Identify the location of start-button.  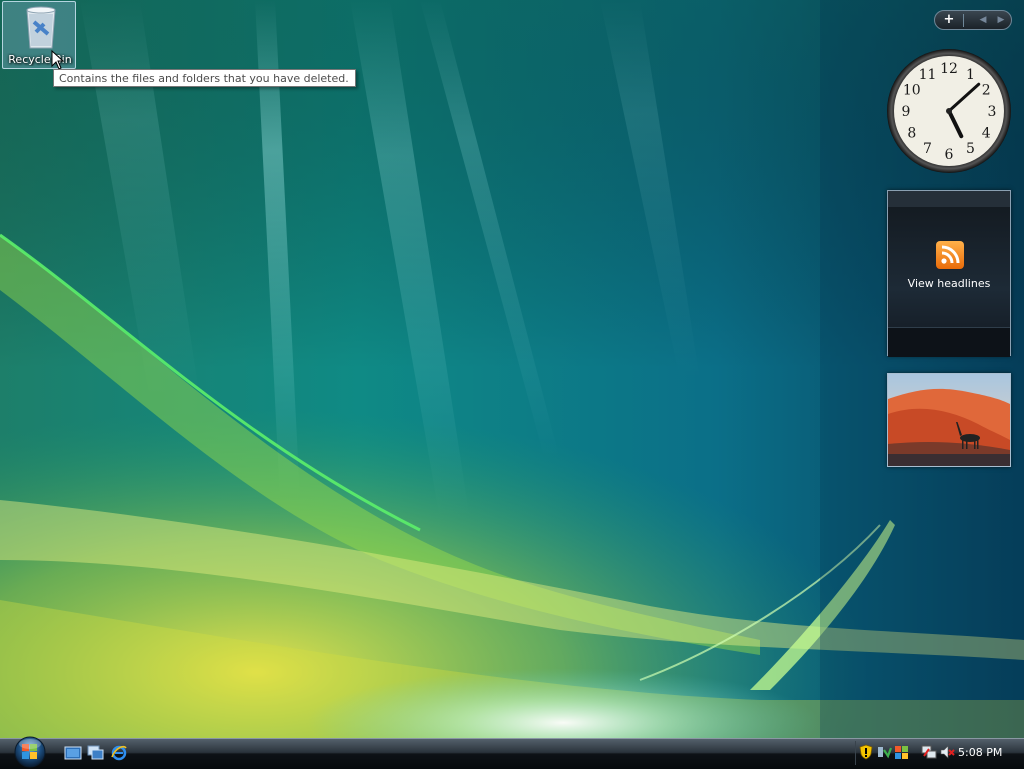
(30, 750).